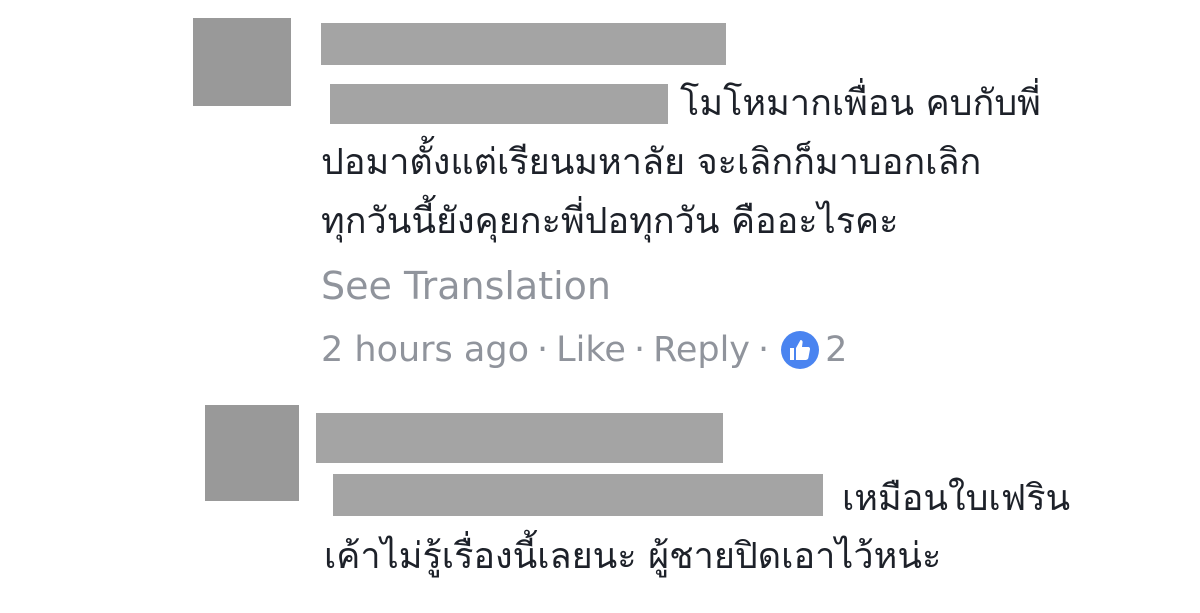 This screenshot has width=1200, height=613. Describe the element at coordinates (836, 350) in the screenshot. I see `reaction-count: 2` at that location.